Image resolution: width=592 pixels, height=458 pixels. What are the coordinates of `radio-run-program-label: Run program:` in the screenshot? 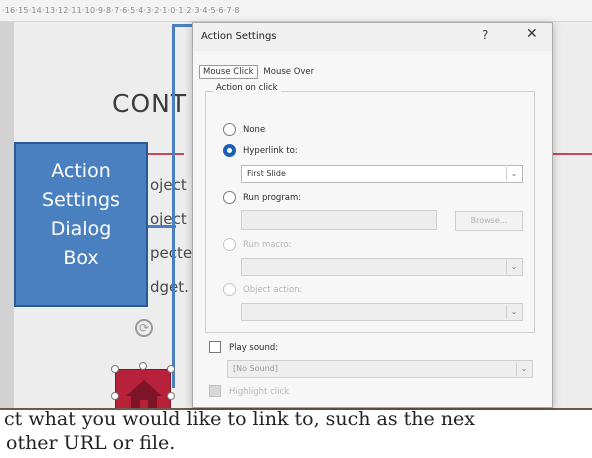 It's located at (272, 198).